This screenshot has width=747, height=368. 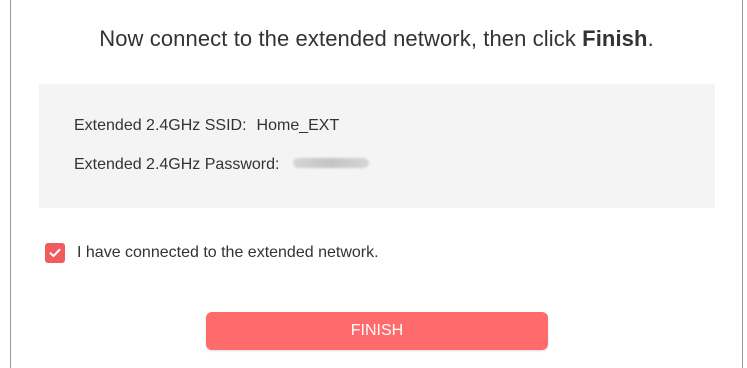 What do you see at coordinates (298, 125) in the screenshot?
I see `ssid-value: Home_EXT` at bounding box center [298, 125].